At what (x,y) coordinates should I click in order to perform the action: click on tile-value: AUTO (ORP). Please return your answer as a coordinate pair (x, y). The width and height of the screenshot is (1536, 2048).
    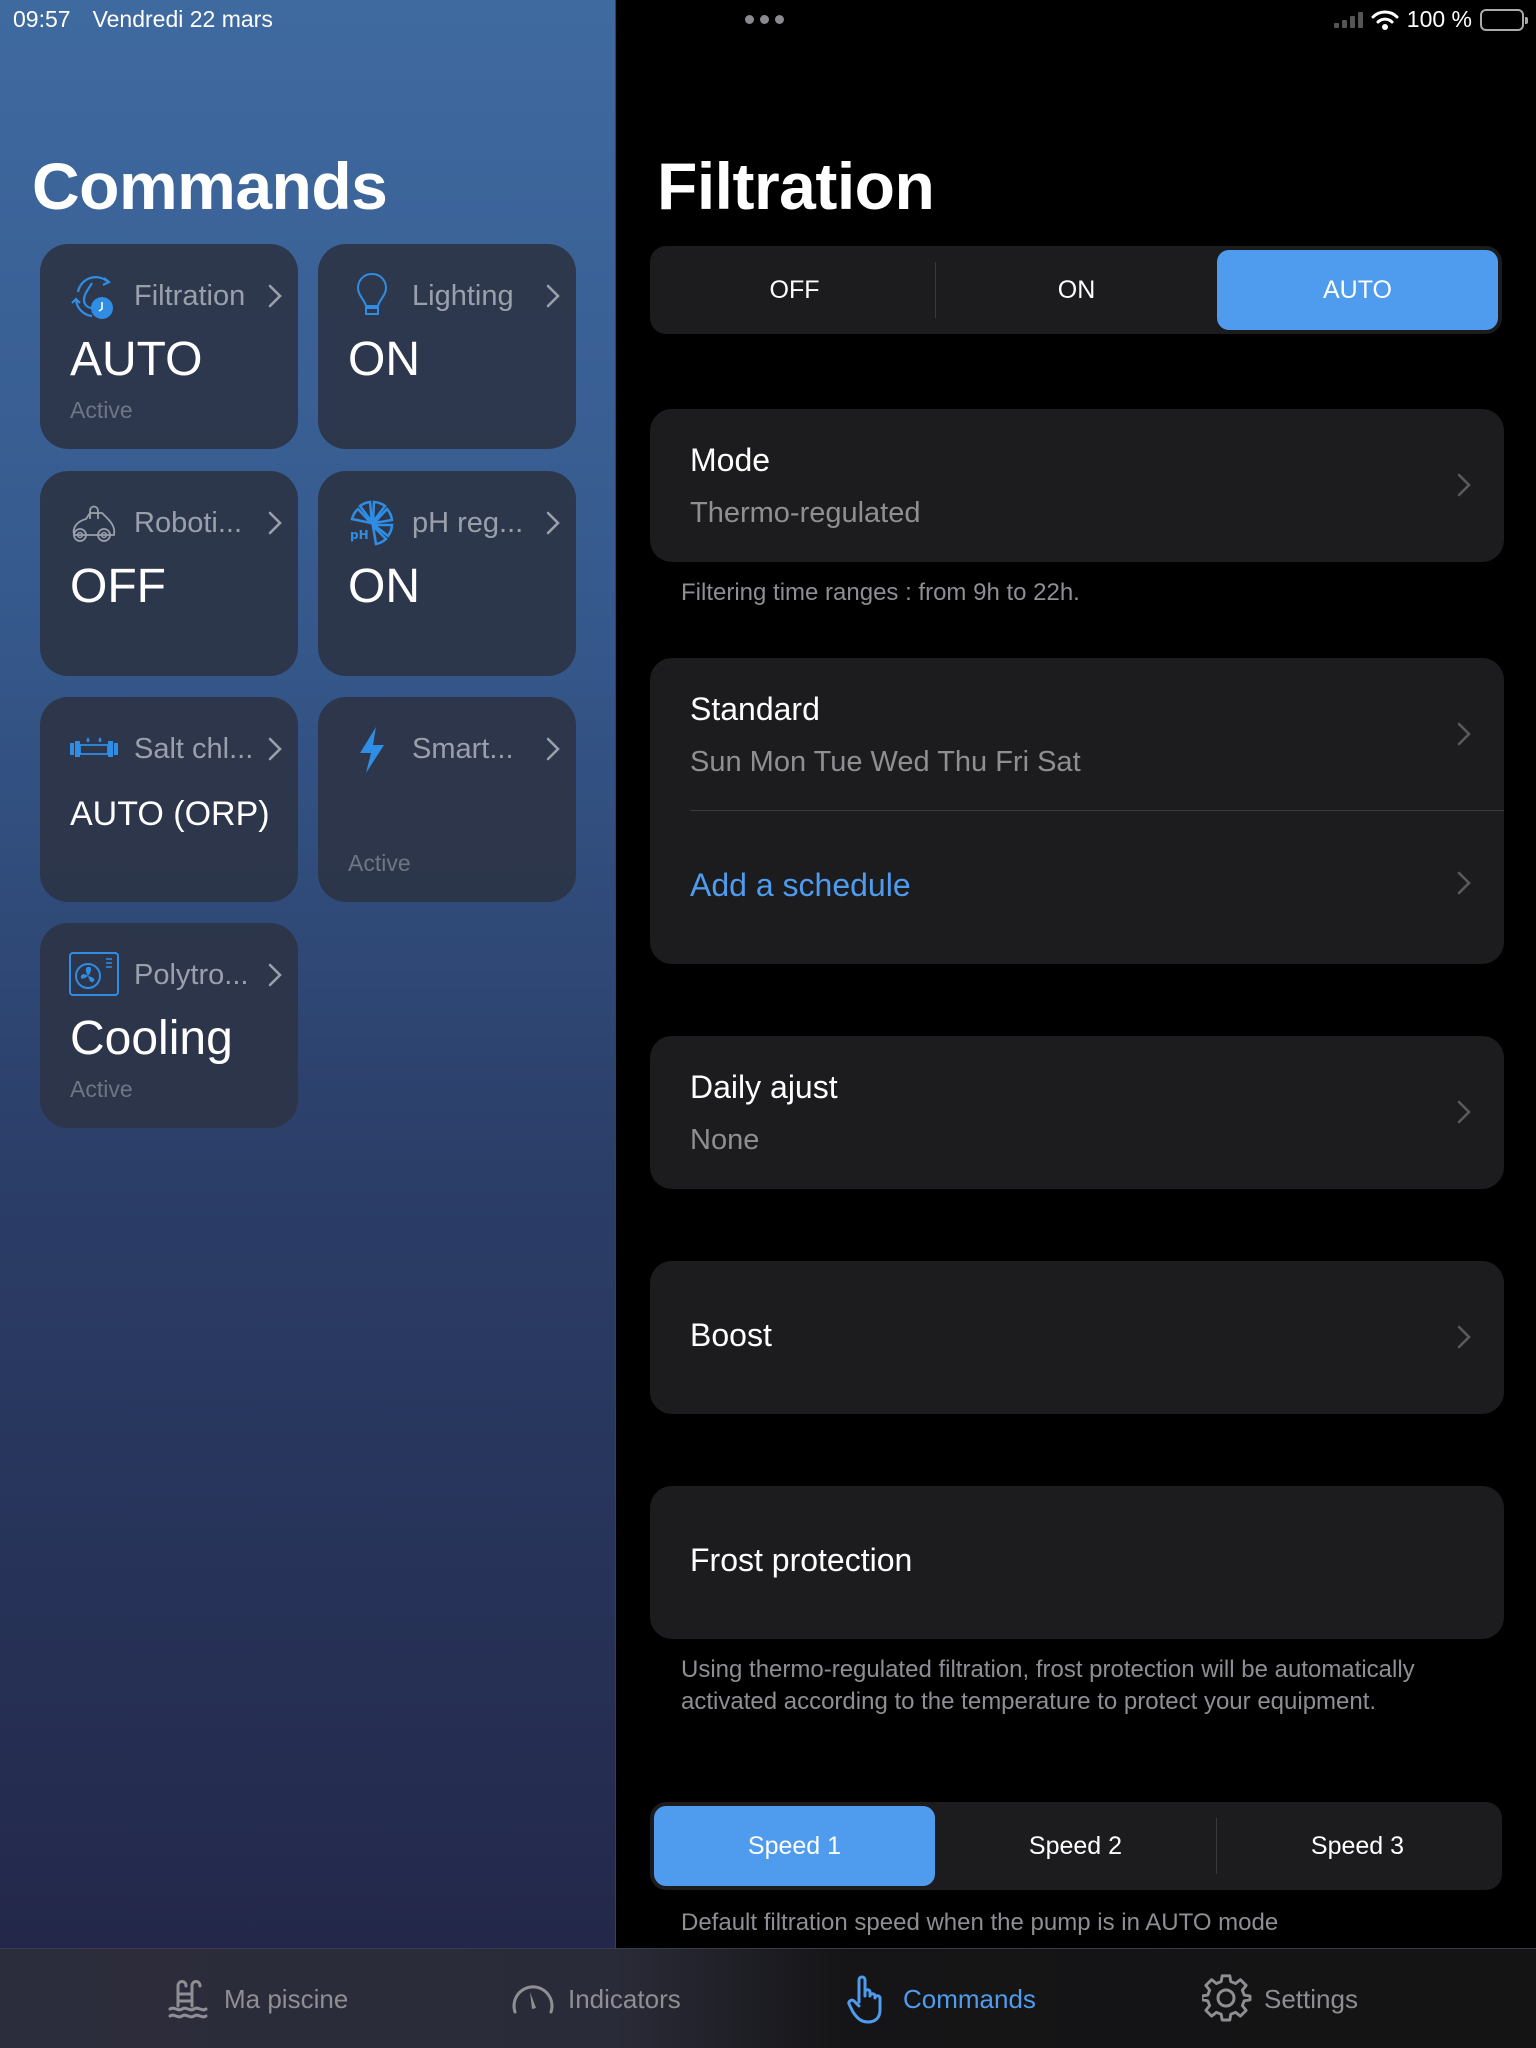
    Looking at the image, I should click on (170, 814).